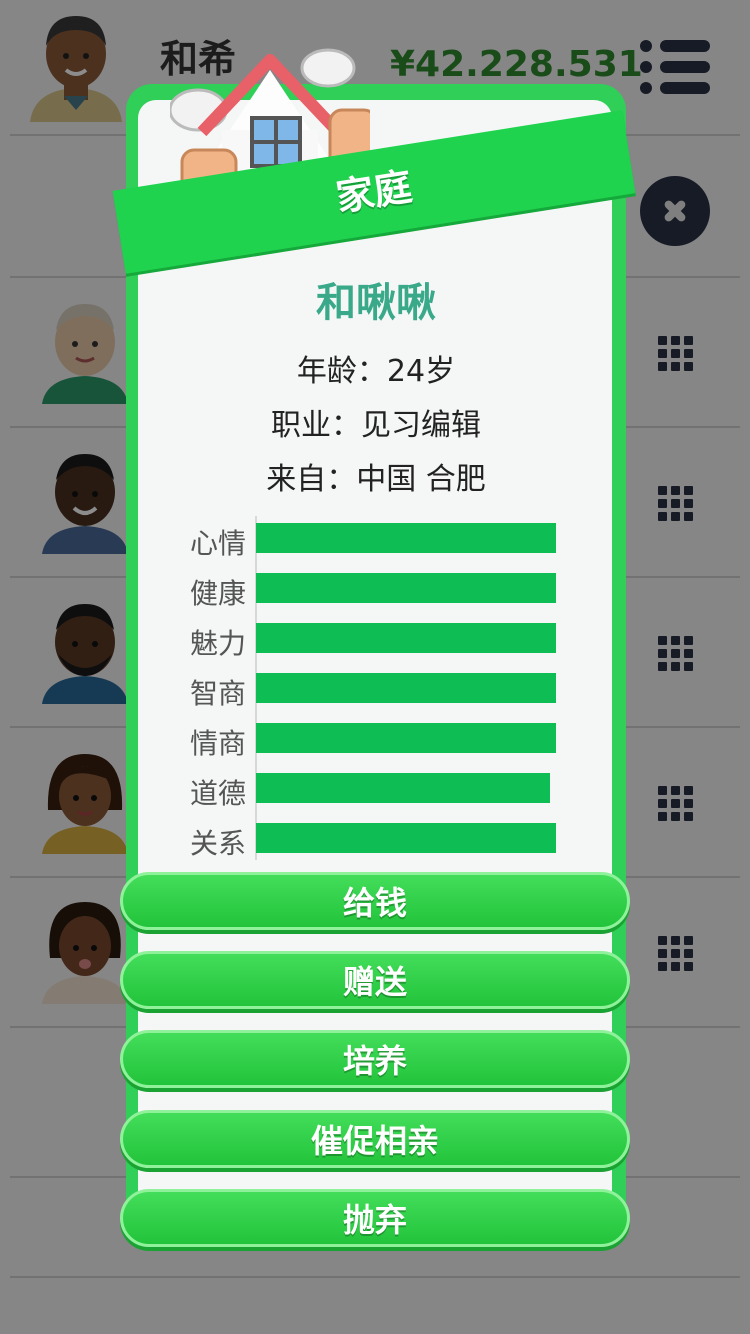  What do you see at coordinates (375, 1218) in the screenshot?
I see `abandon-button: 抛弃` at bounding box center [375, 1218].